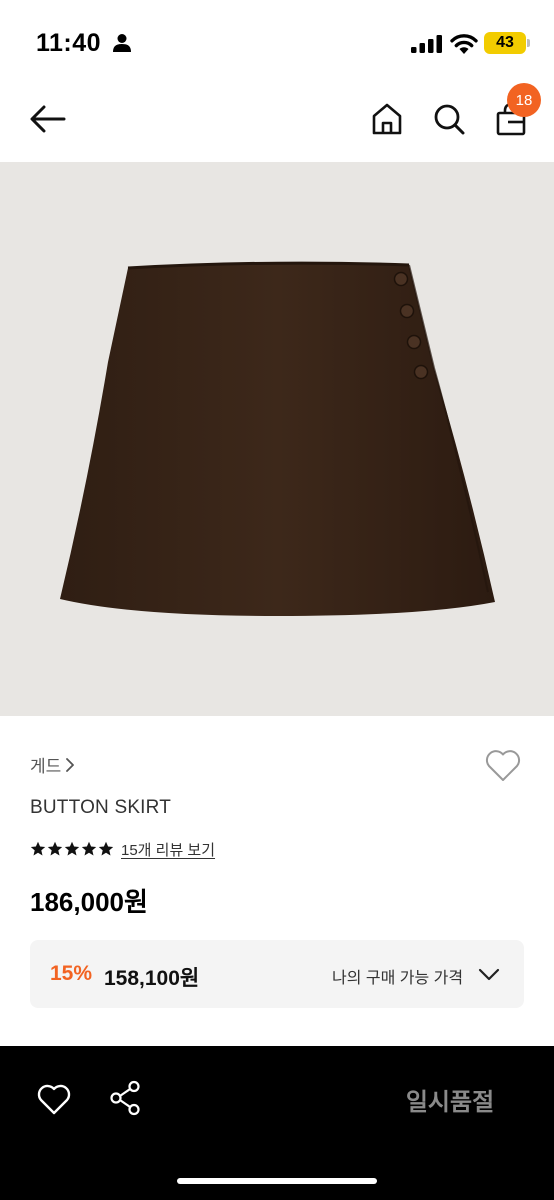 Image resolution: width=554 pixels, height=1200 pixels. Describe the element at coordinates (152, 978) in the screenshot. I see `discount-price: 158,100원` at that location.